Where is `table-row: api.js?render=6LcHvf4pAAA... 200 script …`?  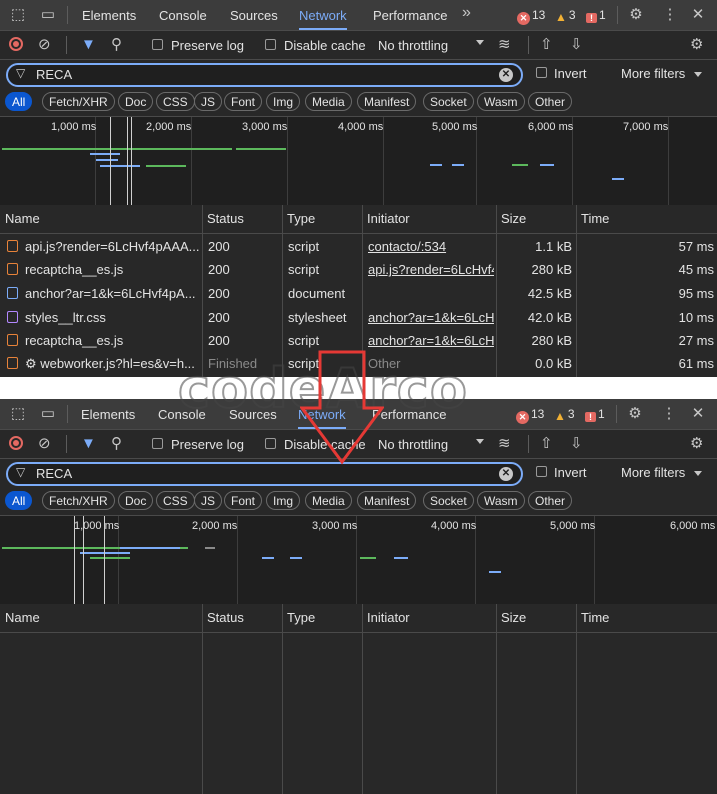 table-row: api.js?render=6LcHvf4pAAA... 200 script … is located at coordinates (358, 246).